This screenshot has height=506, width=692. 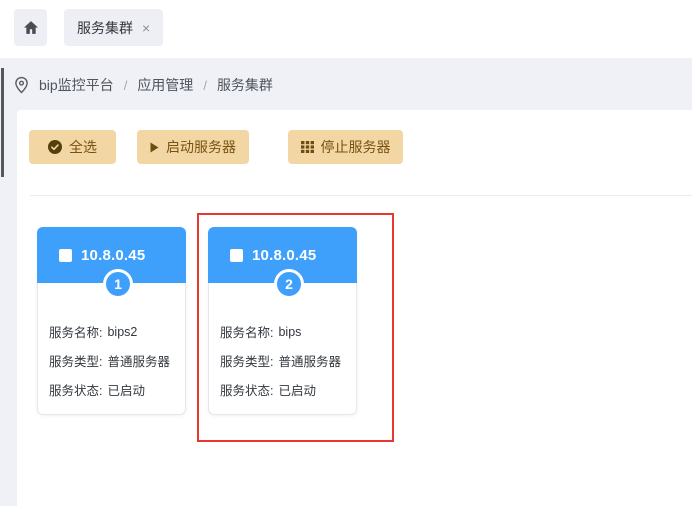 I want to click on close-icon: ×, so click(x=146, y=28).